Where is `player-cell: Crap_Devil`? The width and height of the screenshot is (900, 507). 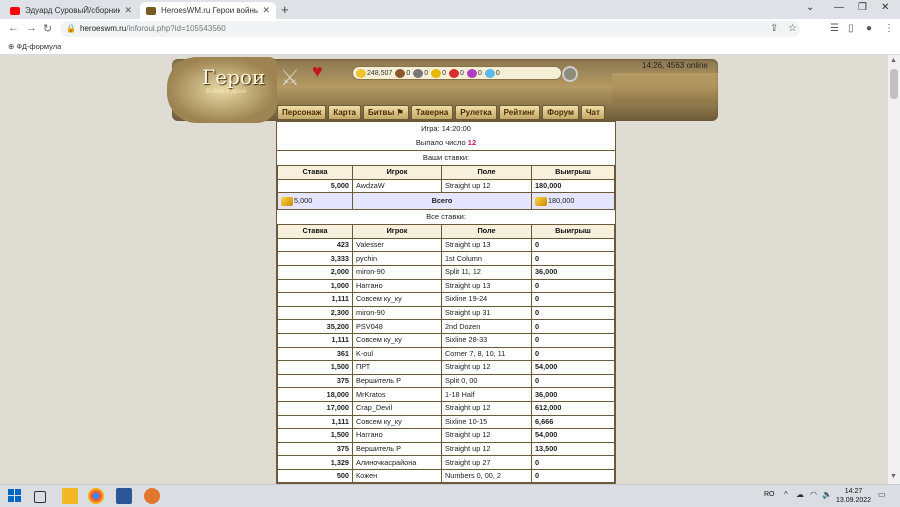 player-cell: Crap_Devil is located at coordinates (397, 408).